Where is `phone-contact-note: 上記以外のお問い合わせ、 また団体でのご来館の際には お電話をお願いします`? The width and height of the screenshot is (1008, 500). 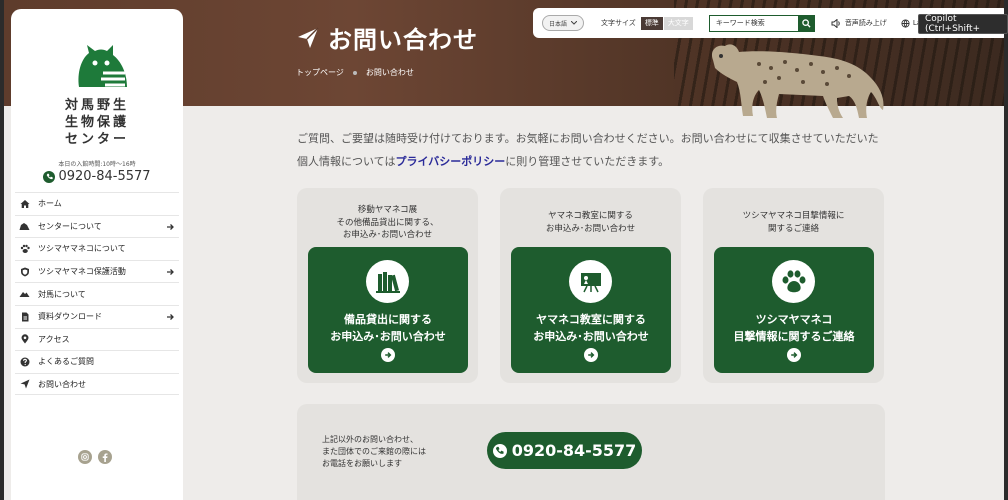 phone-contact-note: 上記以外のお問い合わせ、 また団体でのご来館の際には お電話をお願いします is located at coordinates (374, 452).